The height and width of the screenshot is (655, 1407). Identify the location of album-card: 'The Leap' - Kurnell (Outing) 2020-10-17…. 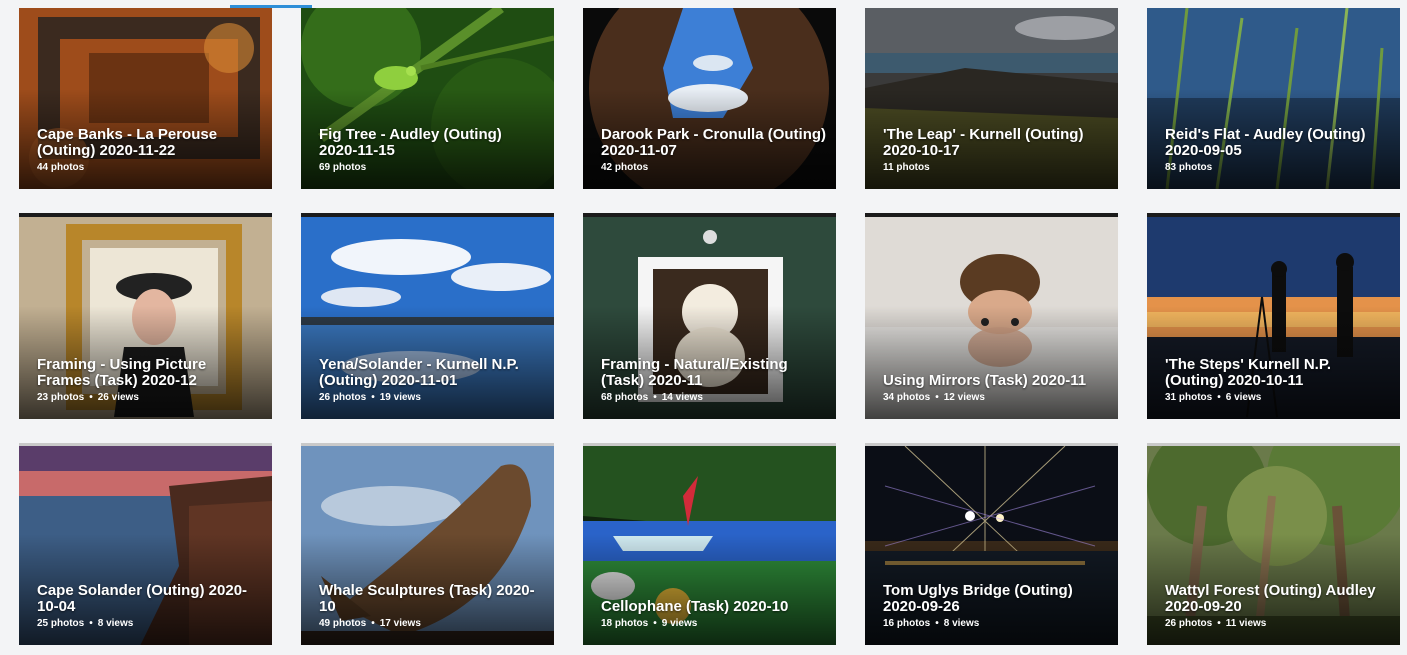
(991, 98).